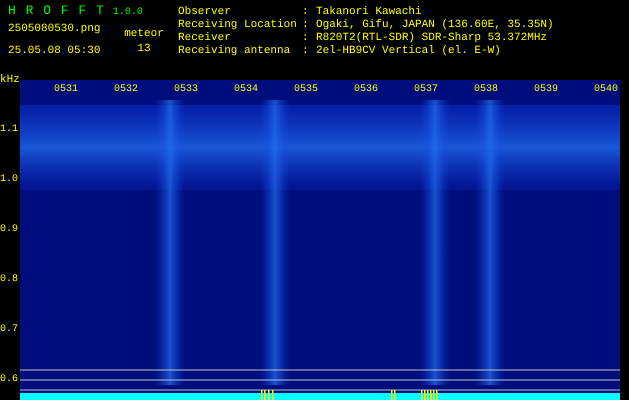 The height and width of the screenshot is (400, 629). I want to click on time-axis-label: 0538, so click(485, 89).